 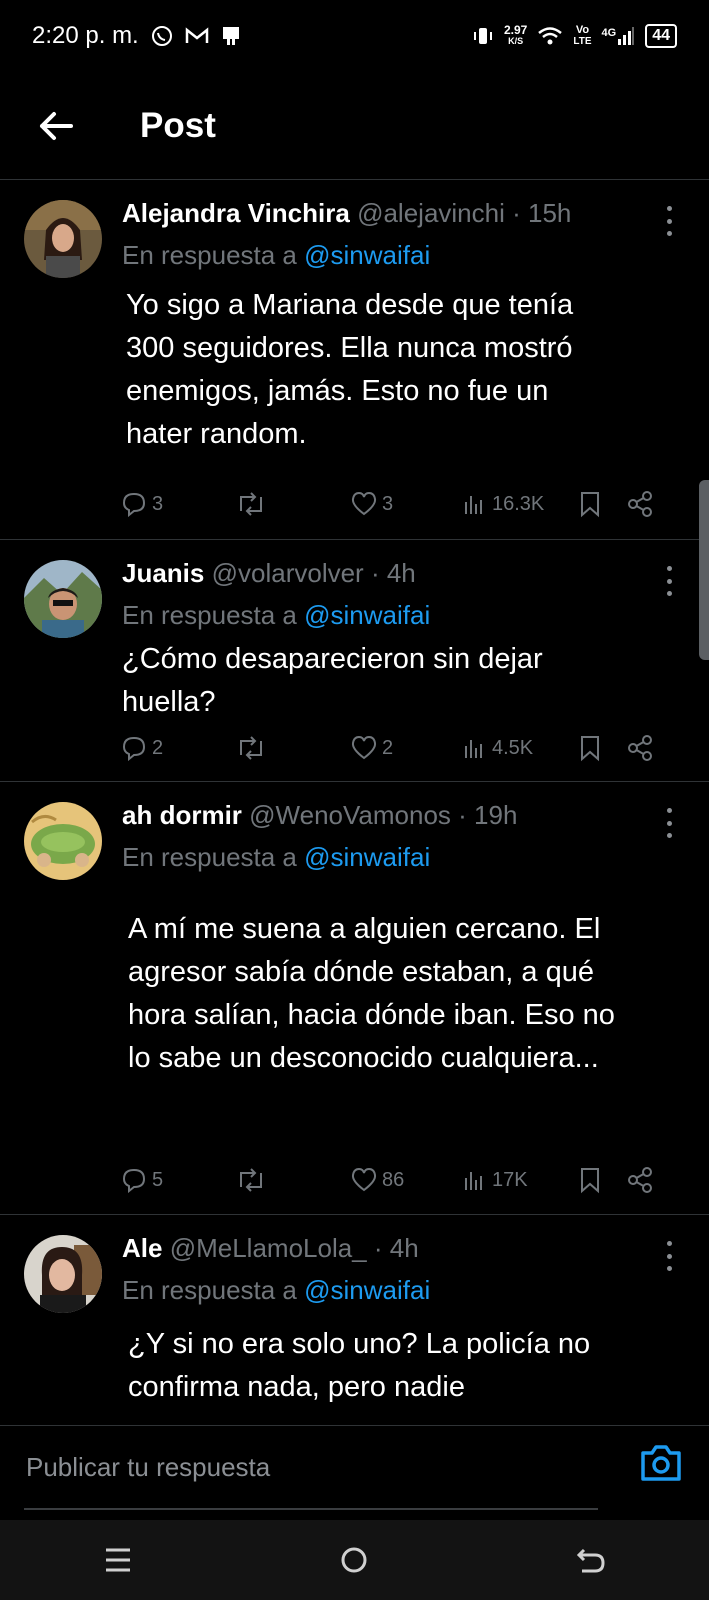 What do you see at coordinates (177, 504) in the screenshot?
I see `reply-button: 3` at bounding box center [177, 504].